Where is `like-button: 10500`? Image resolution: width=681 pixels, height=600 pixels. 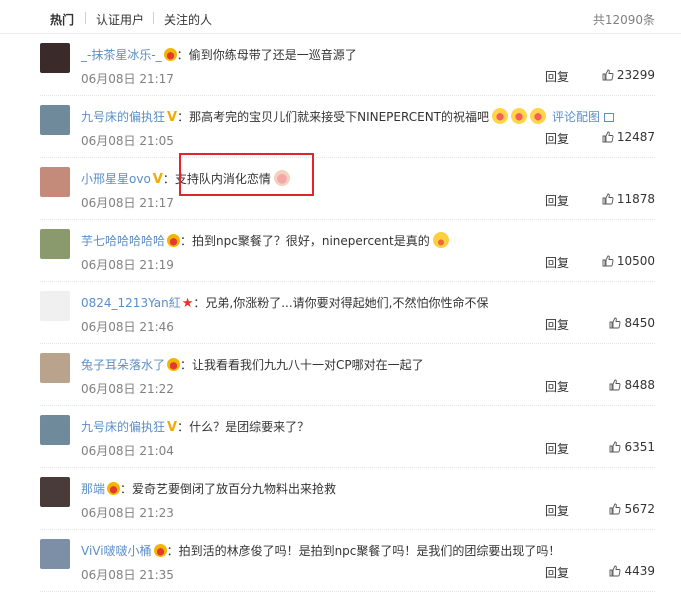
like-button: 10500 is located at coordinates (628, 261).